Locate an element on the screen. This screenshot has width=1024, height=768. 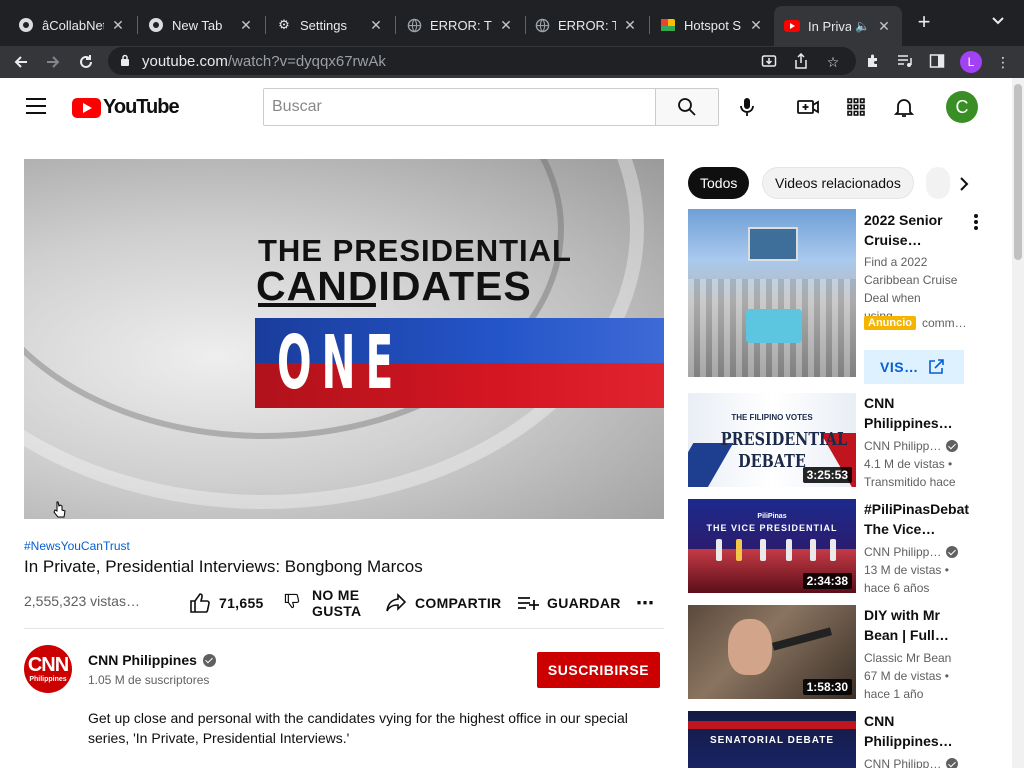
browser-toolbar: youtube.com/watch?v=dyqqx67rwAk ☆ L ⋮ is located at coordinates (512, 62).